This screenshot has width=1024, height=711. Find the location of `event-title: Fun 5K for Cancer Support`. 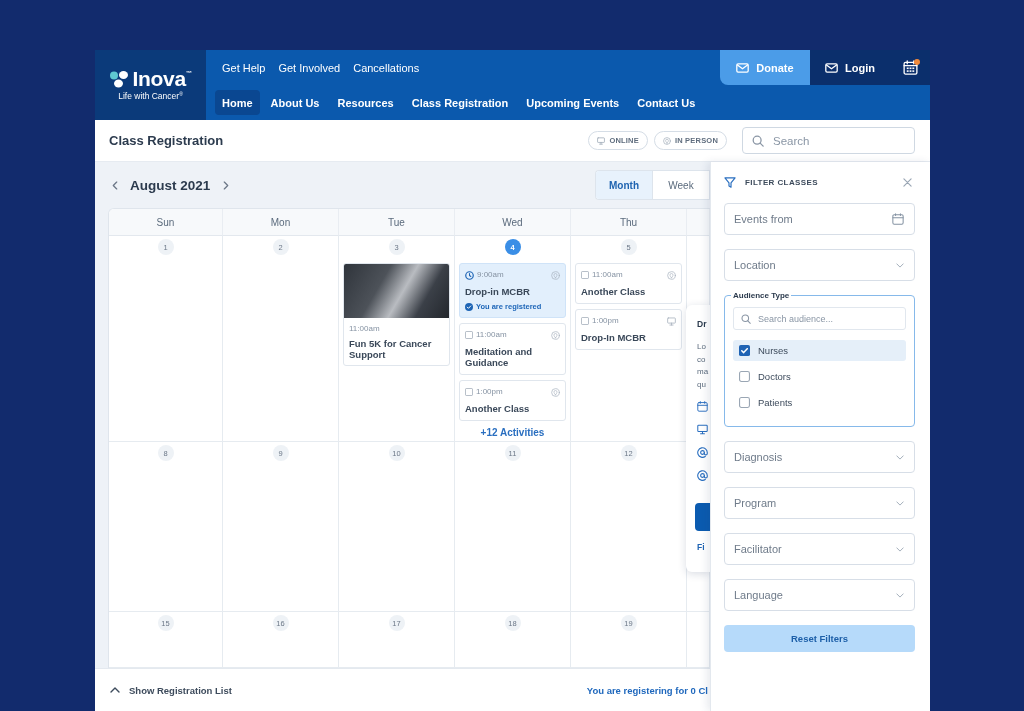

event-title: Fun 5K for Cancer Support is located at coordinates (391, 349).